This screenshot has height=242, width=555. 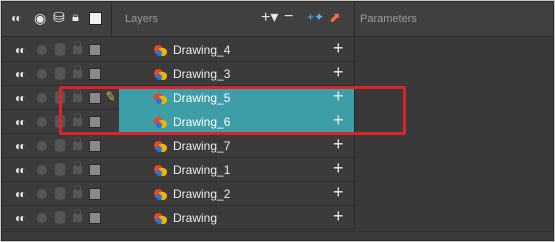 I want to click on layer-row: ◐◐ Drawing +, so click(x=277, y=218).